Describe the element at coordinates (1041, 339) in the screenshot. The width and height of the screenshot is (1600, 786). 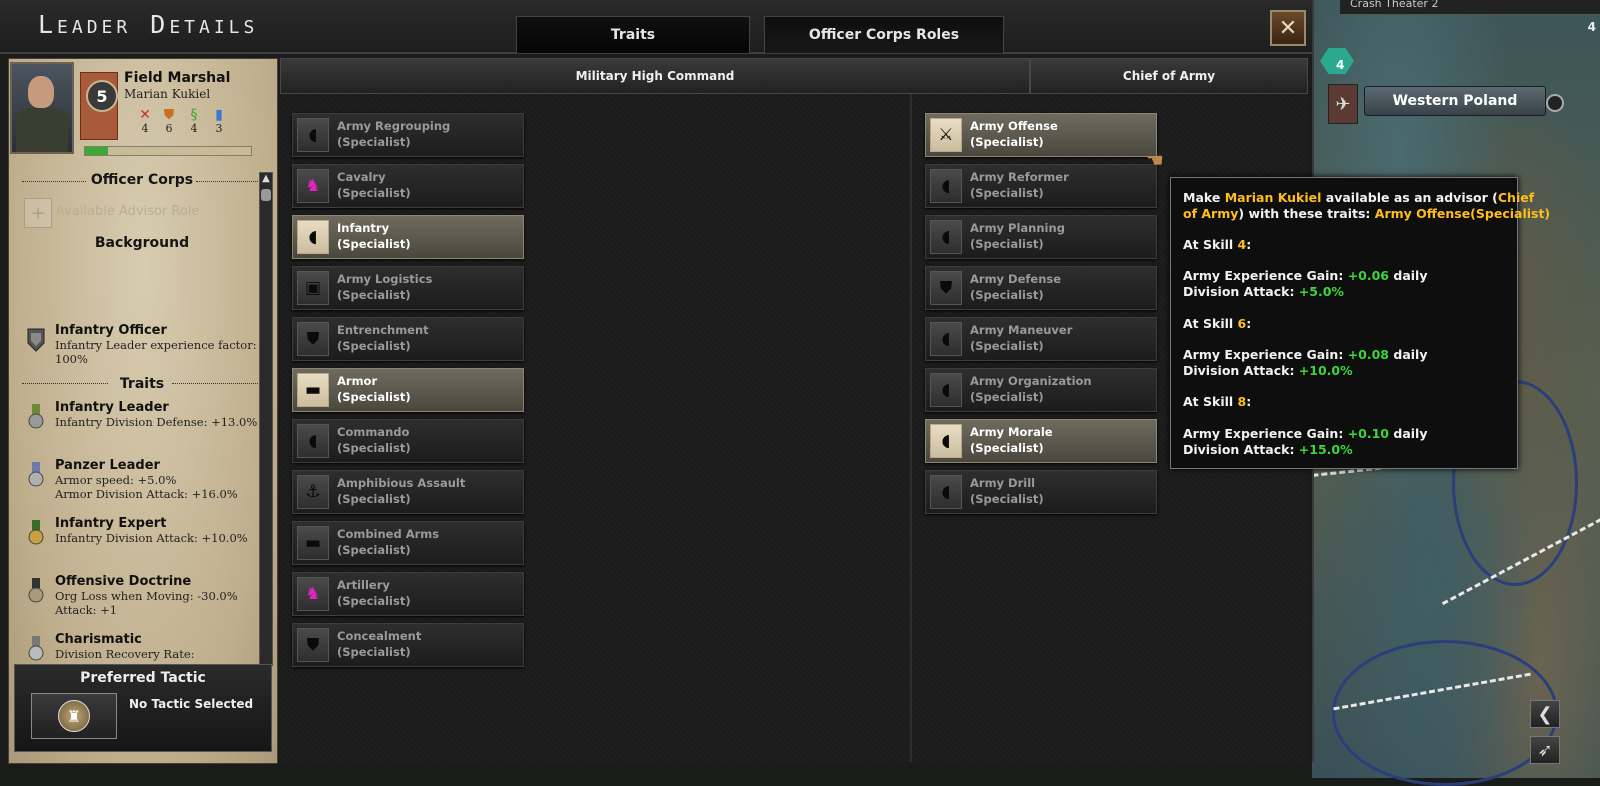
I see `role-card-army-maneuver: ◖ Army Maneuver (Specialist)` at that location.